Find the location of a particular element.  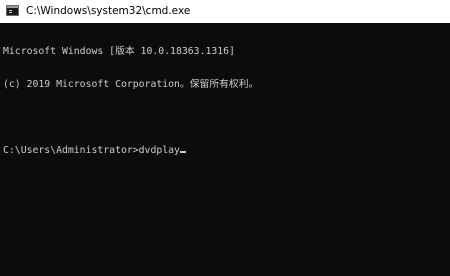

console-line: (c) 2019 Microsoft Corporation。保留所有权利。 is located at coordinates (131, 84).